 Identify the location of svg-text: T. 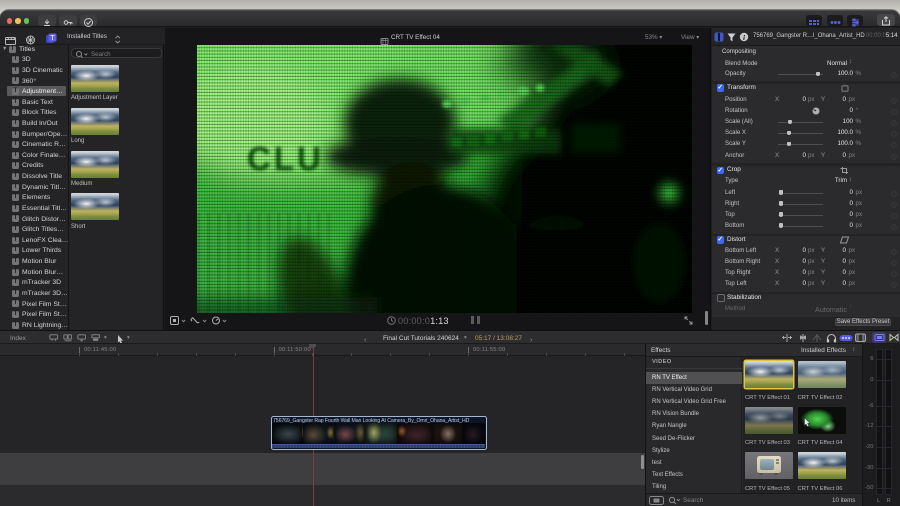
(52, 38).